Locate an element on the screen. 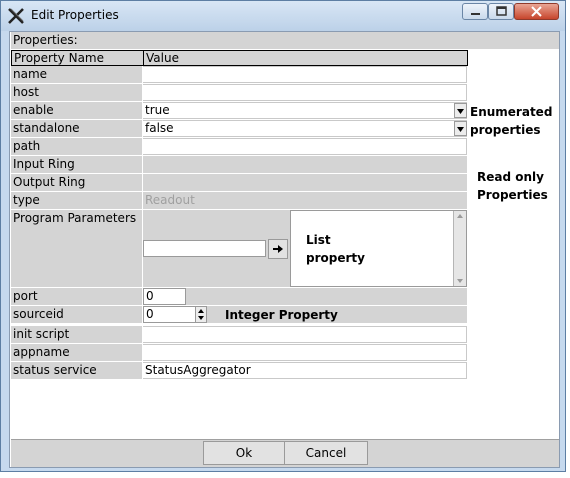  annotation-enumerated-line1: Enumerated is located at coordinates (511, 112).